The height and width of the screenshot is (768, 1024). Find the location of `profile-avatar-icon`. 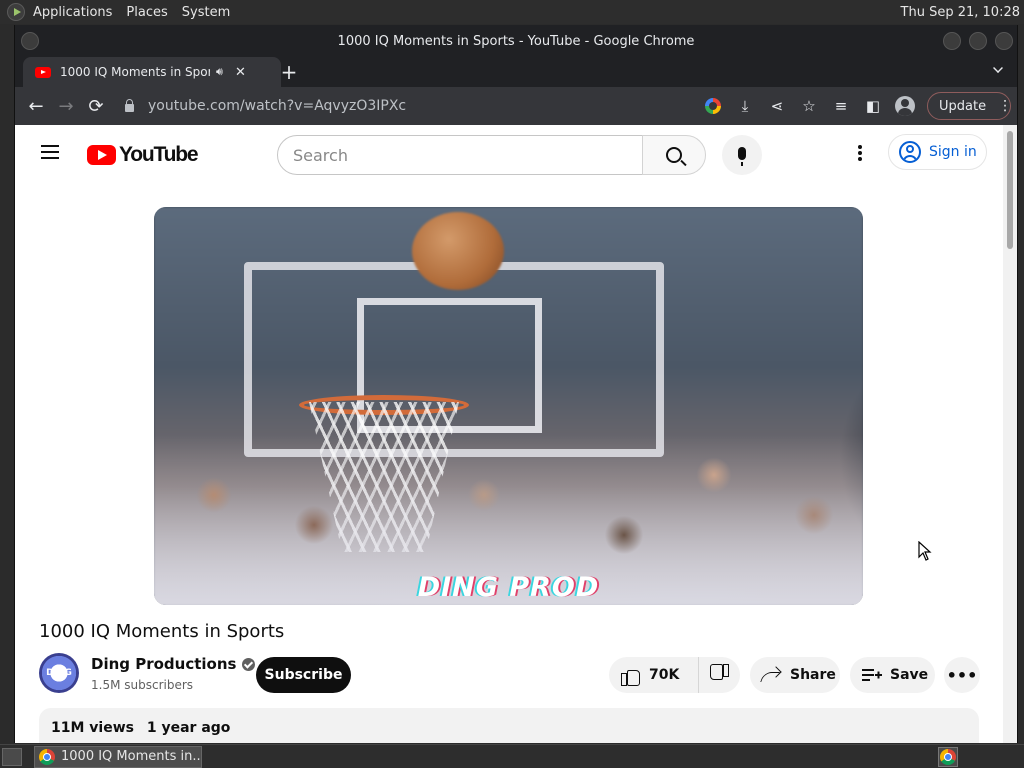

profile-avatar-icon is located at coordinates (905, 106).